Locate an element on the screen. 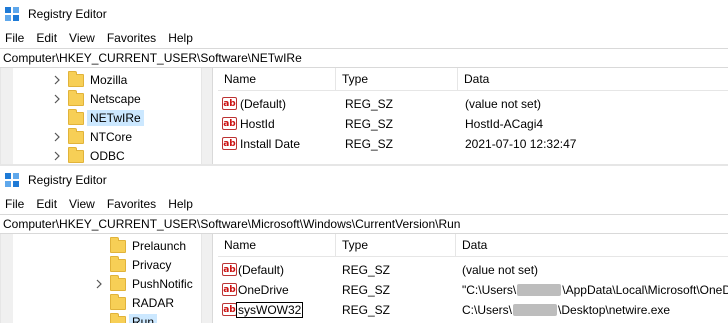  tree-item-radar: RADAR is located at coordinates (142, 303).